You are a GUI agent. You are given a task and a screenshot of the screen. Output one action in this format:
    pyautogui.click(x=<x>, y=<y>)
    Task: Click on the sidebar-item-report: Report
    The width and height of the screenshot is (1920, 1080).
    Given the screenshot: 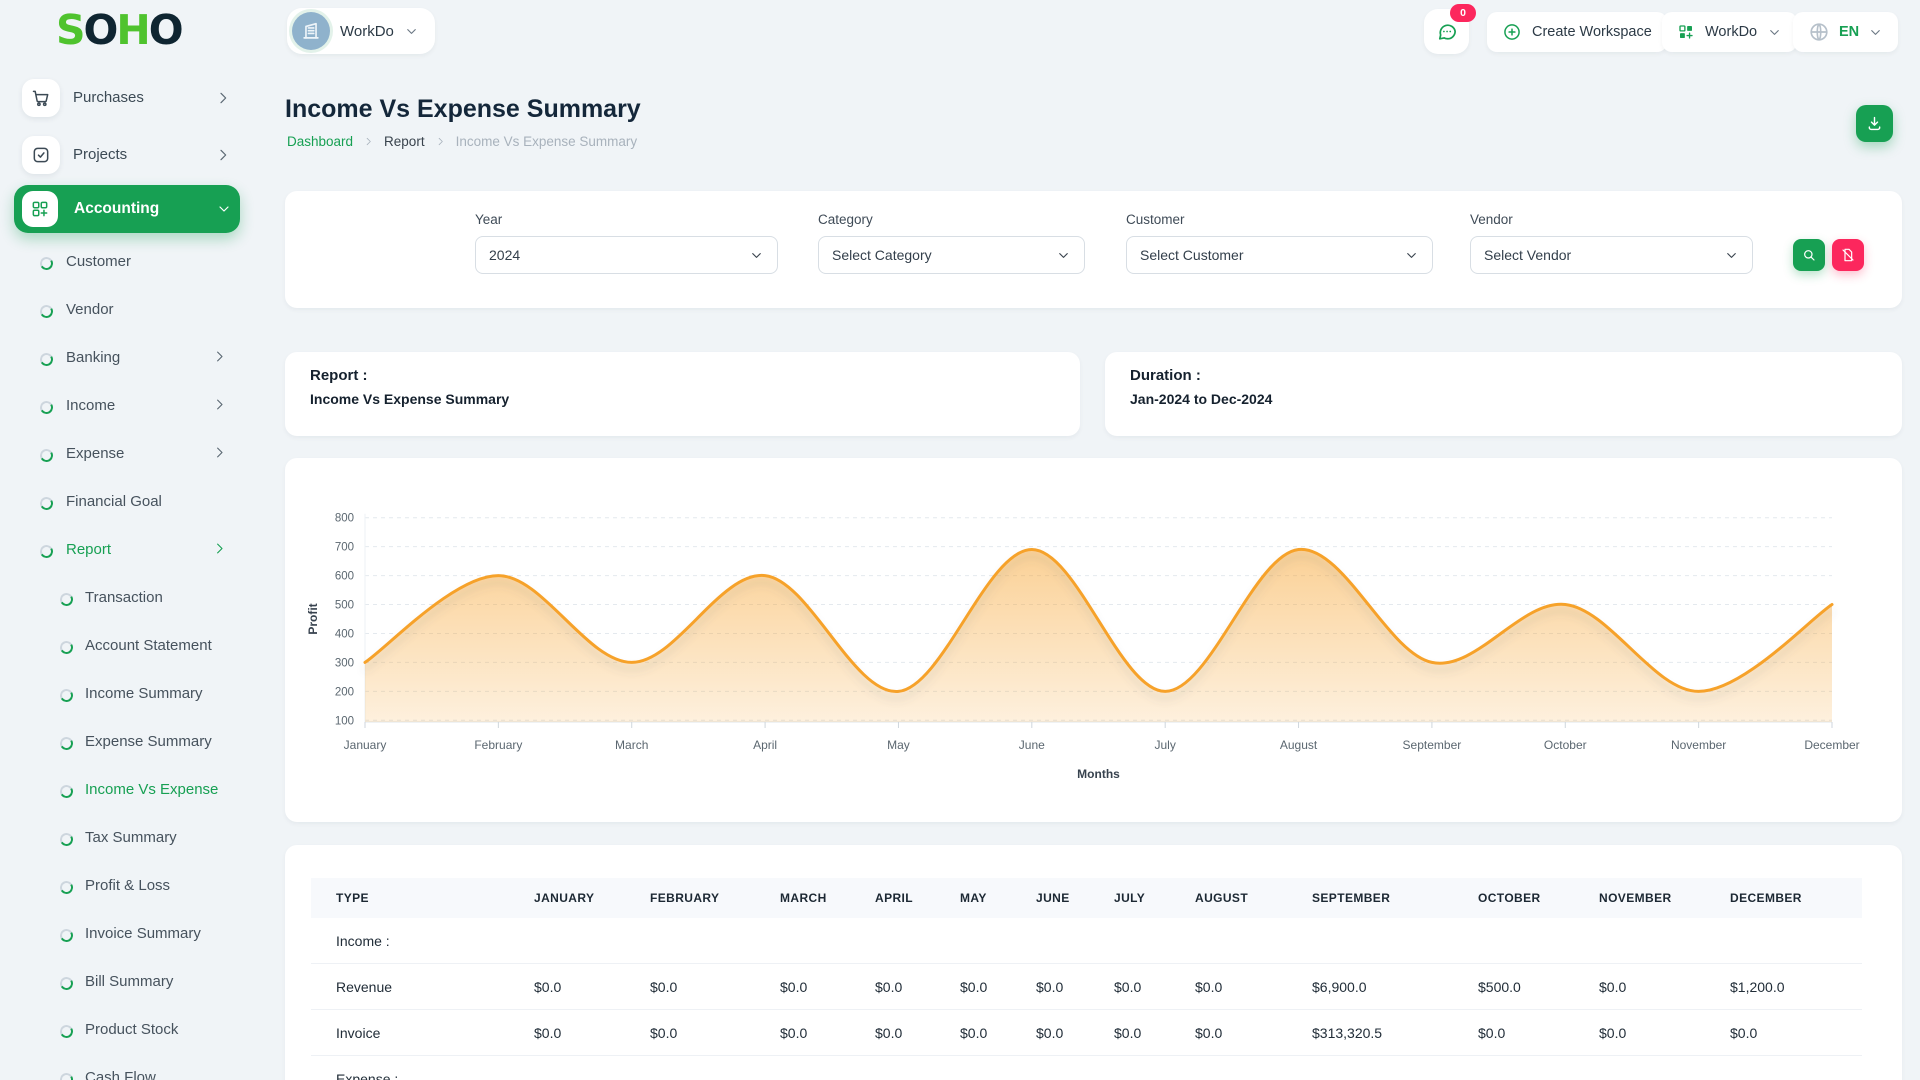 What is the action you would take?
    pyautogui.click(x=128, y=550)
    